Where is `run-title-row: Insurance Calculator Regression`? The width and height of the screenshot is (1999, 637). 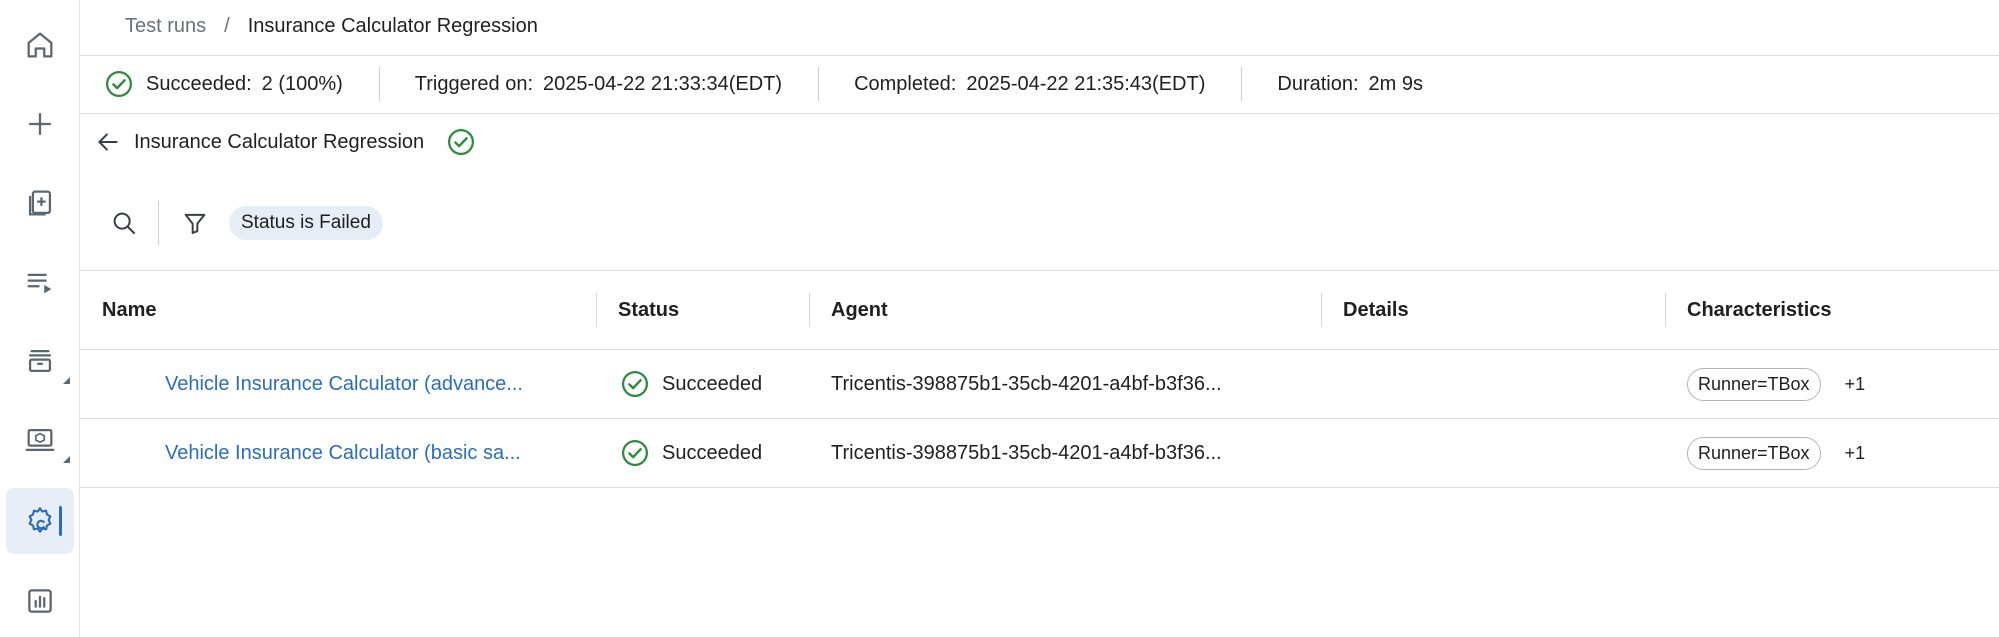
run-title-row: Insurance Calculator Regression is located at coordinates (284, 142).